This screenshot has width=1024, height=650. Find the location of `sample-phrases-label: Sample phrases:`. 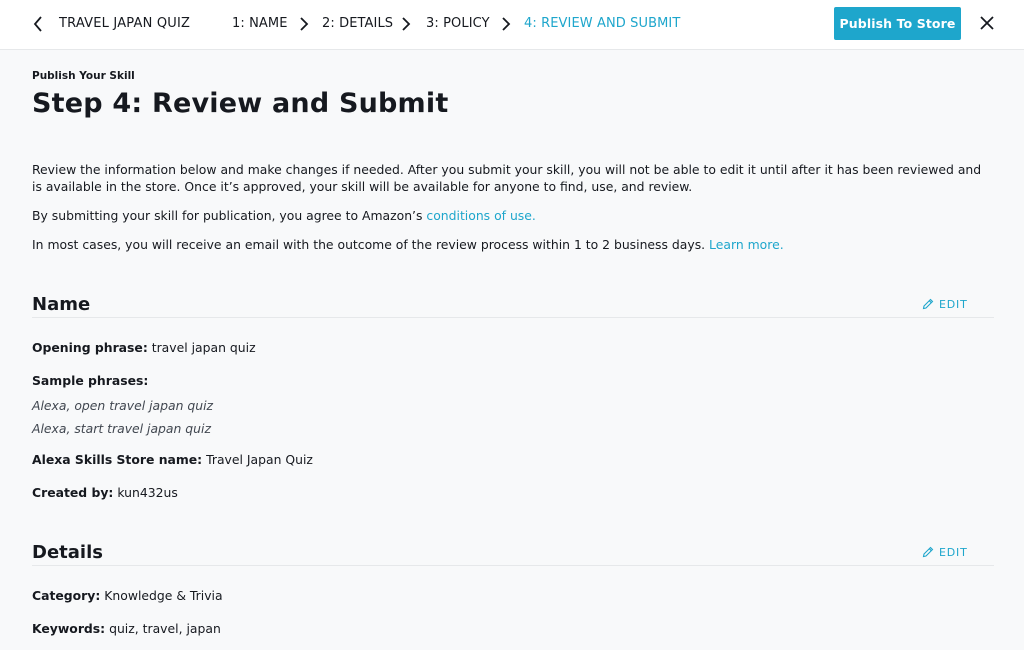

sample-phrases-label: Sample phrases: is located at coordinates (90, 380).